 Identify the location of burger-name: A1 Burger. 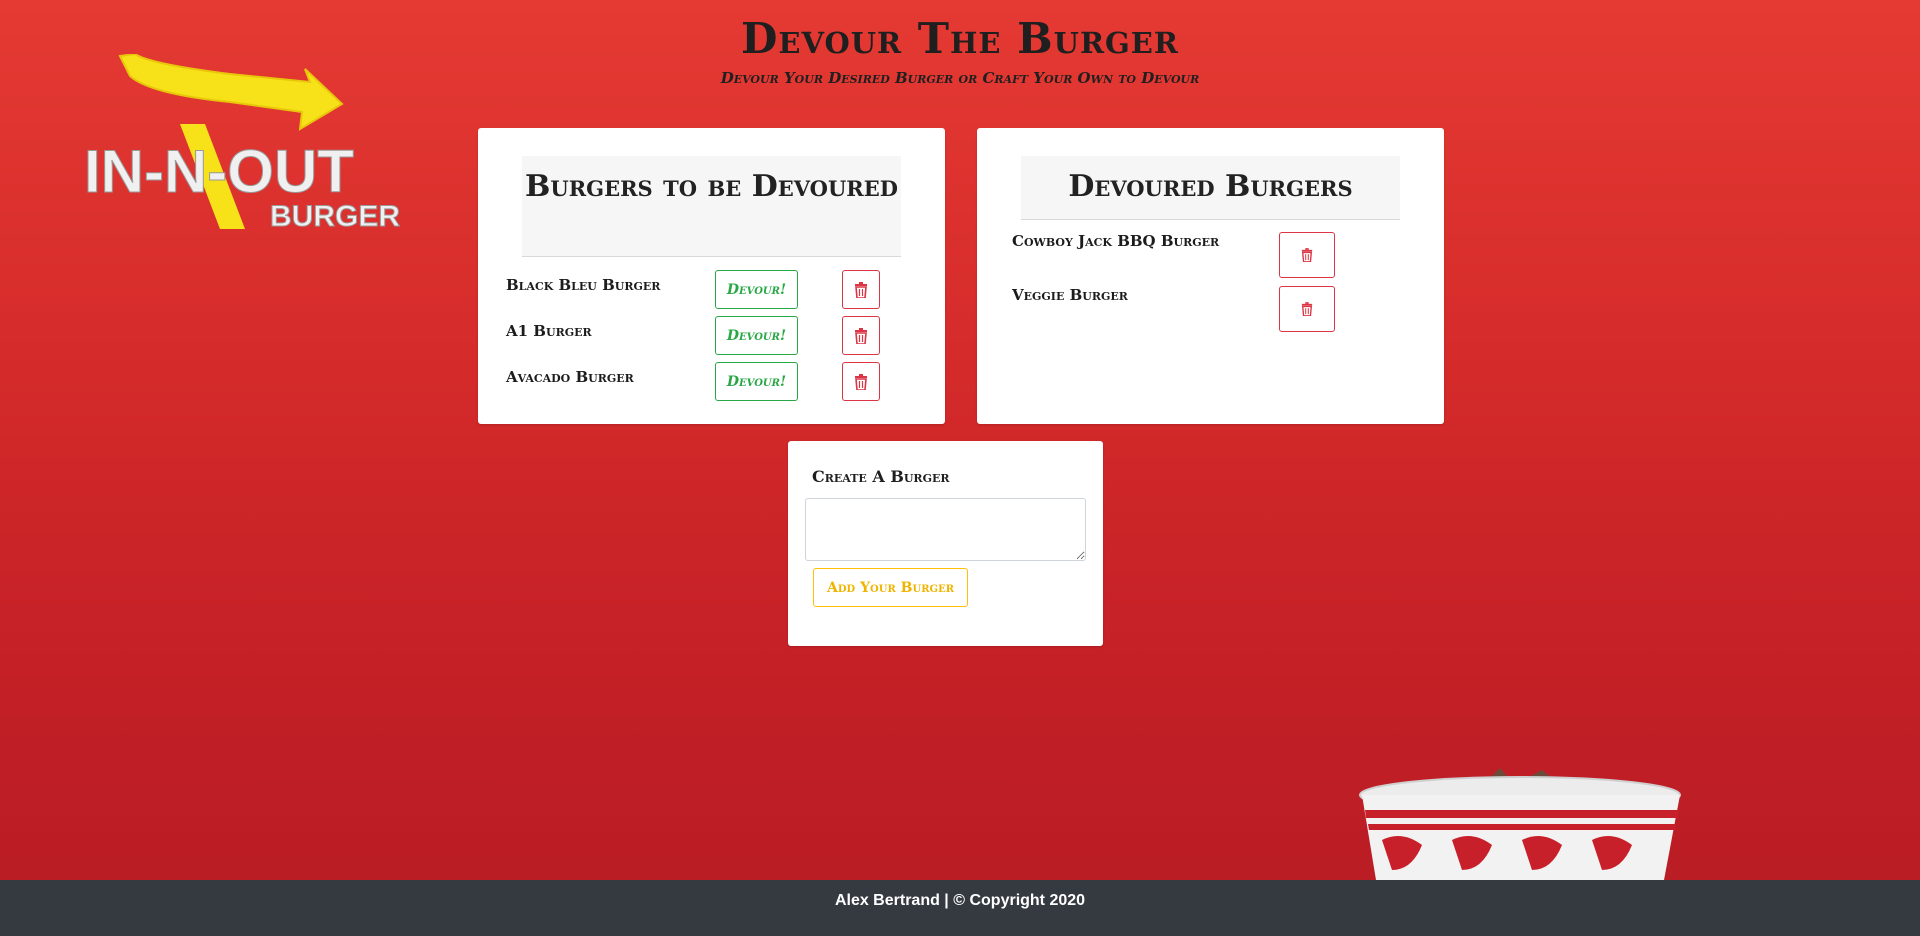
(549, 331).